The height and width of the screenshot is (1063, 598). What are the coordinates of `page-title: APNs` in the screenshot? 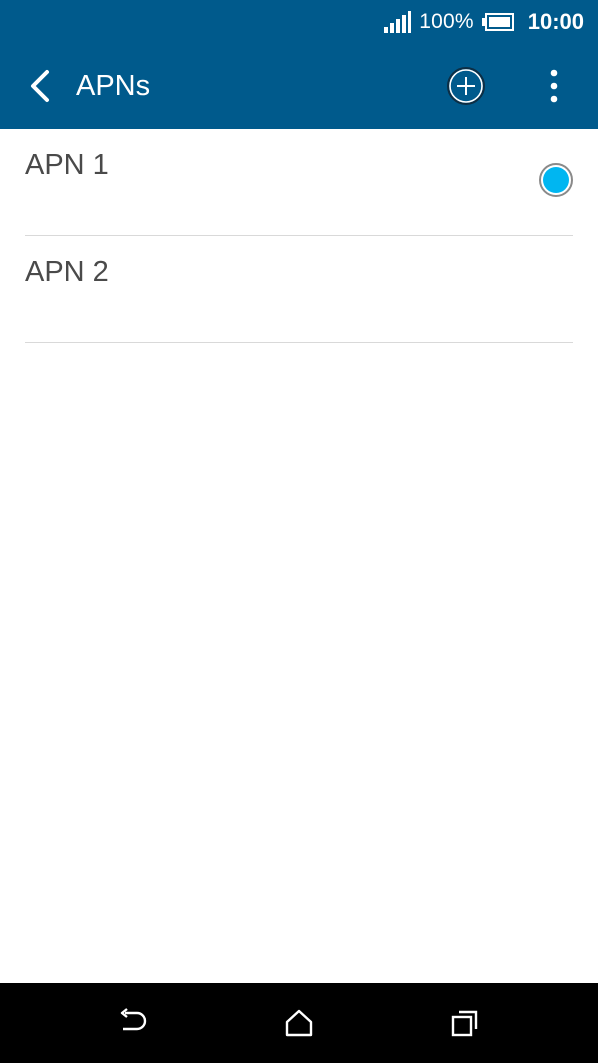 It's located at (113, 86).